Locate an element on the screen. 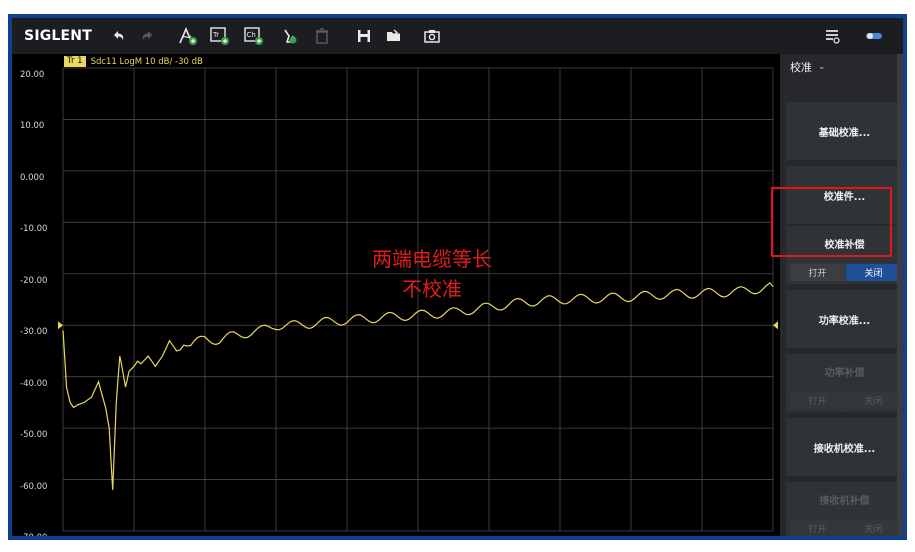  y-tick-label: -10.00 is located at coordinates (34, 229).